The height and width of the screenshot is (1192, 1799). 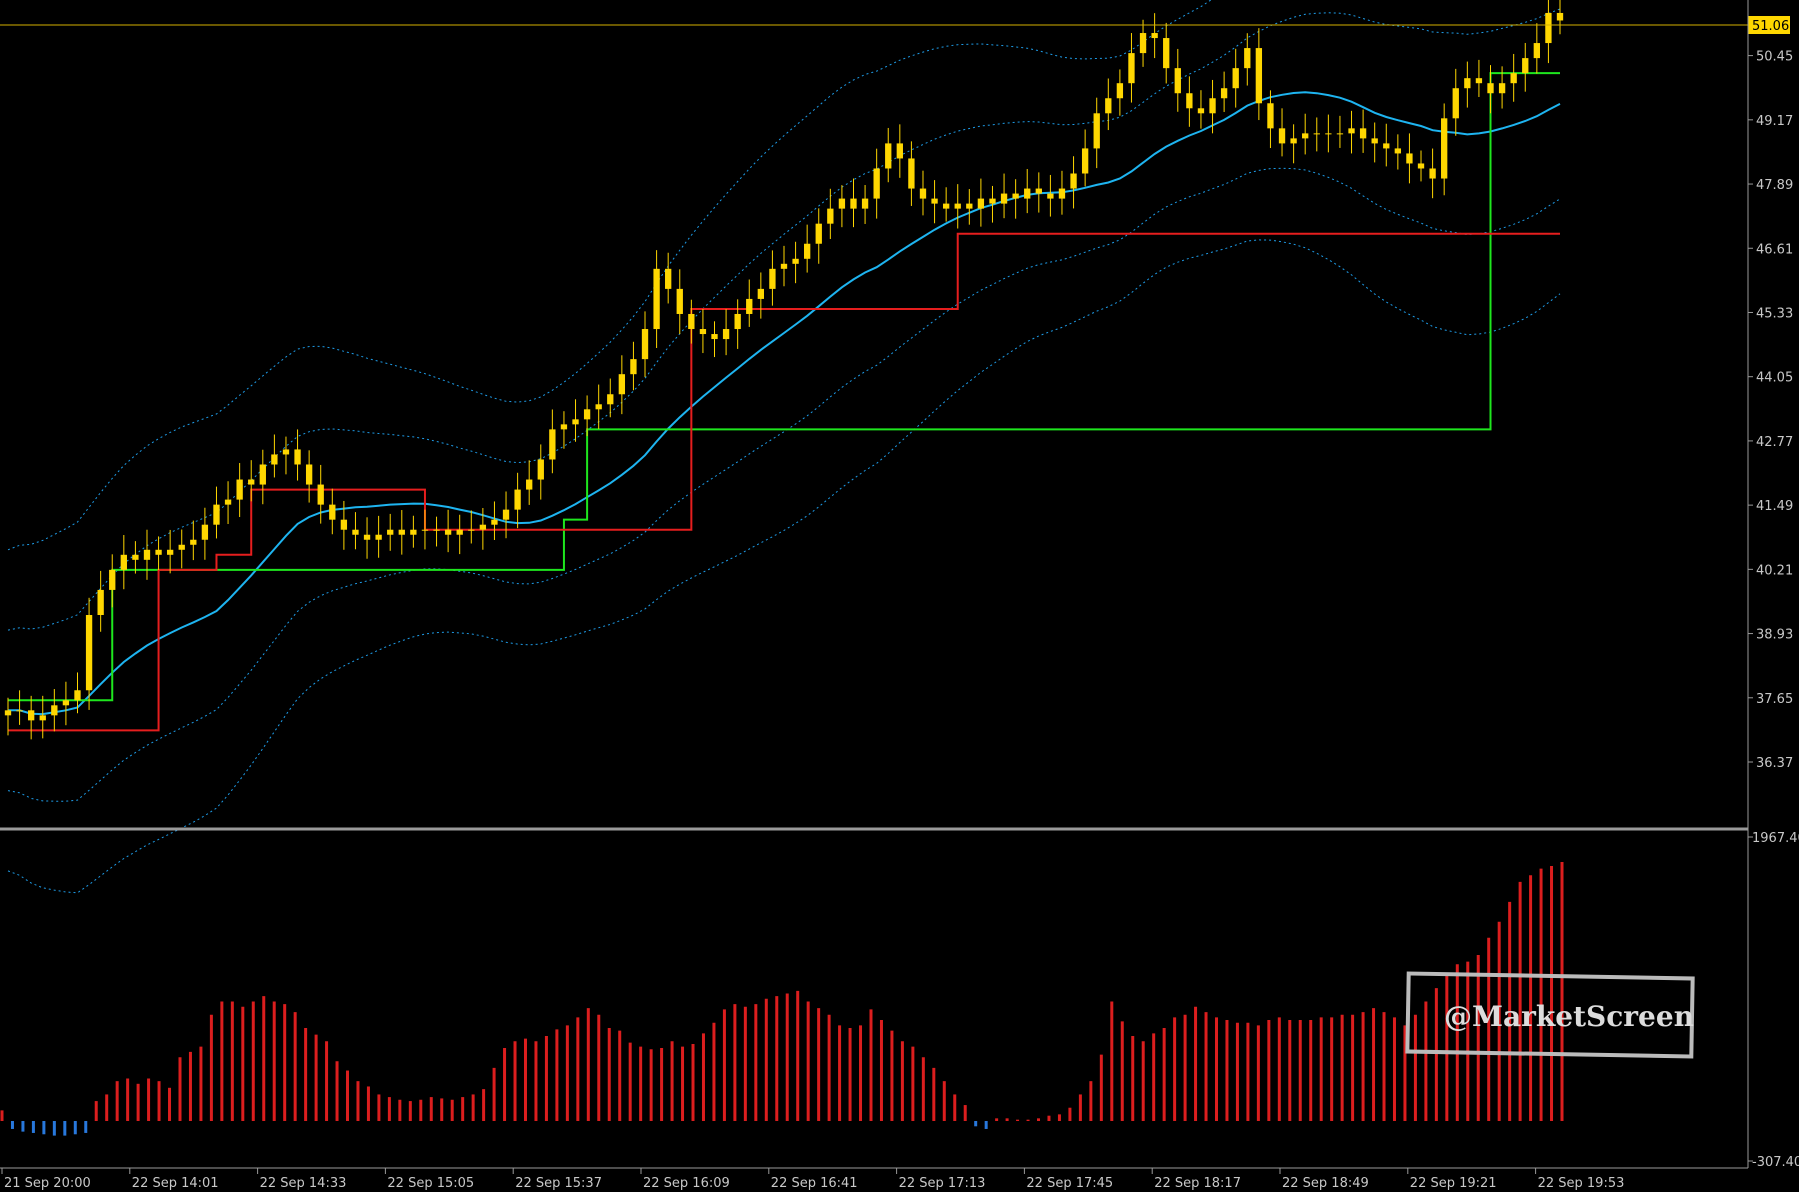 What do you see at coordinates (686, 1183) in the screenshot?
I see `time-tick-label: 22 Sep 16:09` at bounding box center [686, 1183].